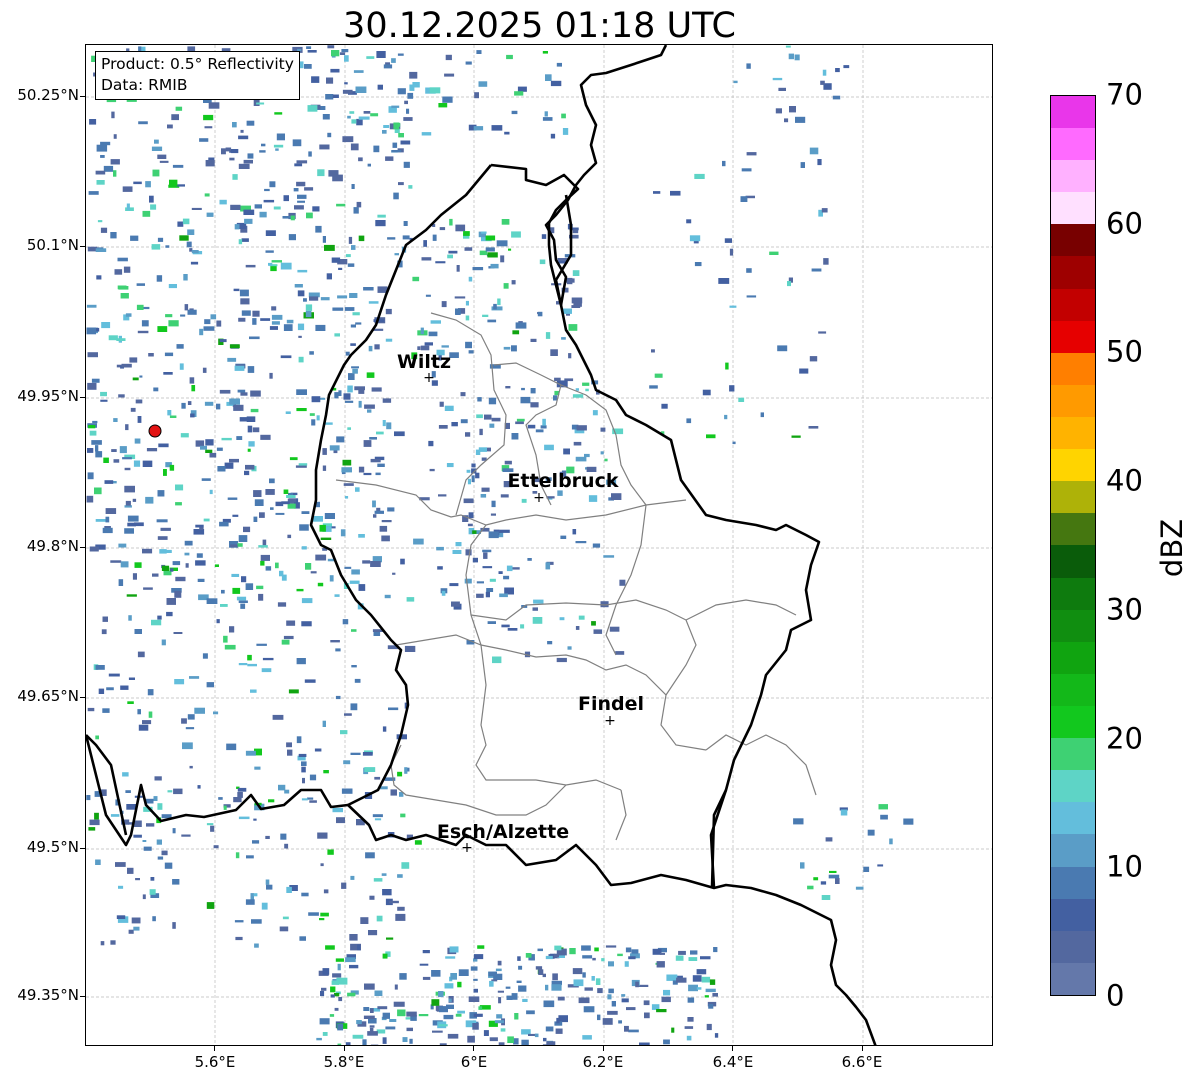 The width and height of the screenshot is (1184, 1081). Describe the element at coordinates (197, 64) in the screenshot. I see `product-label: Product: 0.5° Reflectivity` at that location.